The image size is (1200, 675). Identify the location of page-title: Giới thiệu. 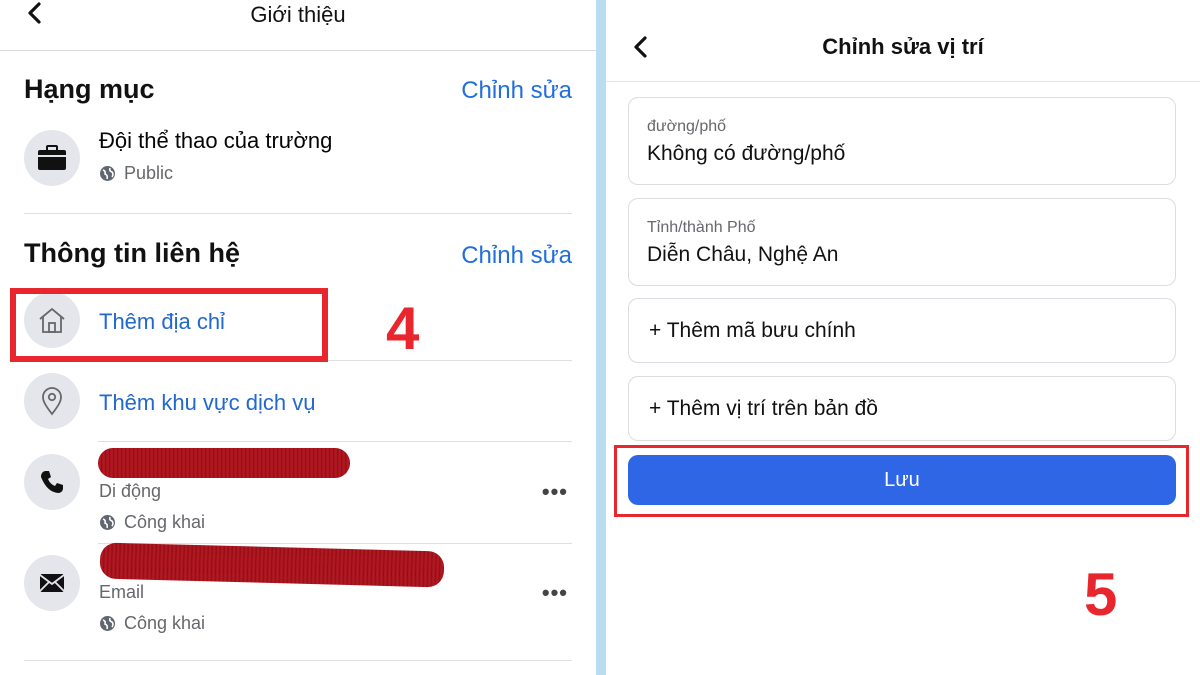
(298, 14).